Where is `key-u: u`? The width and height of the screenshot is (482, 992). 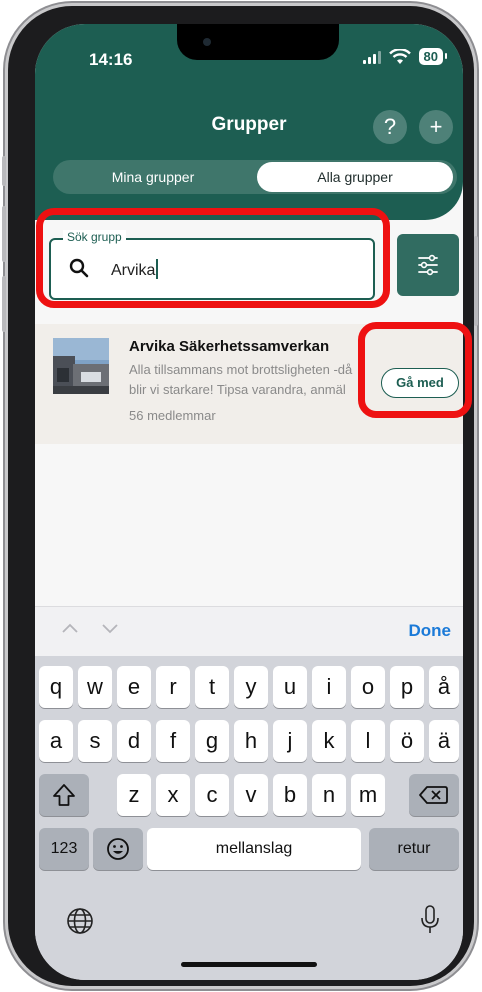
key-u: u is located at coordinates (290, 687).